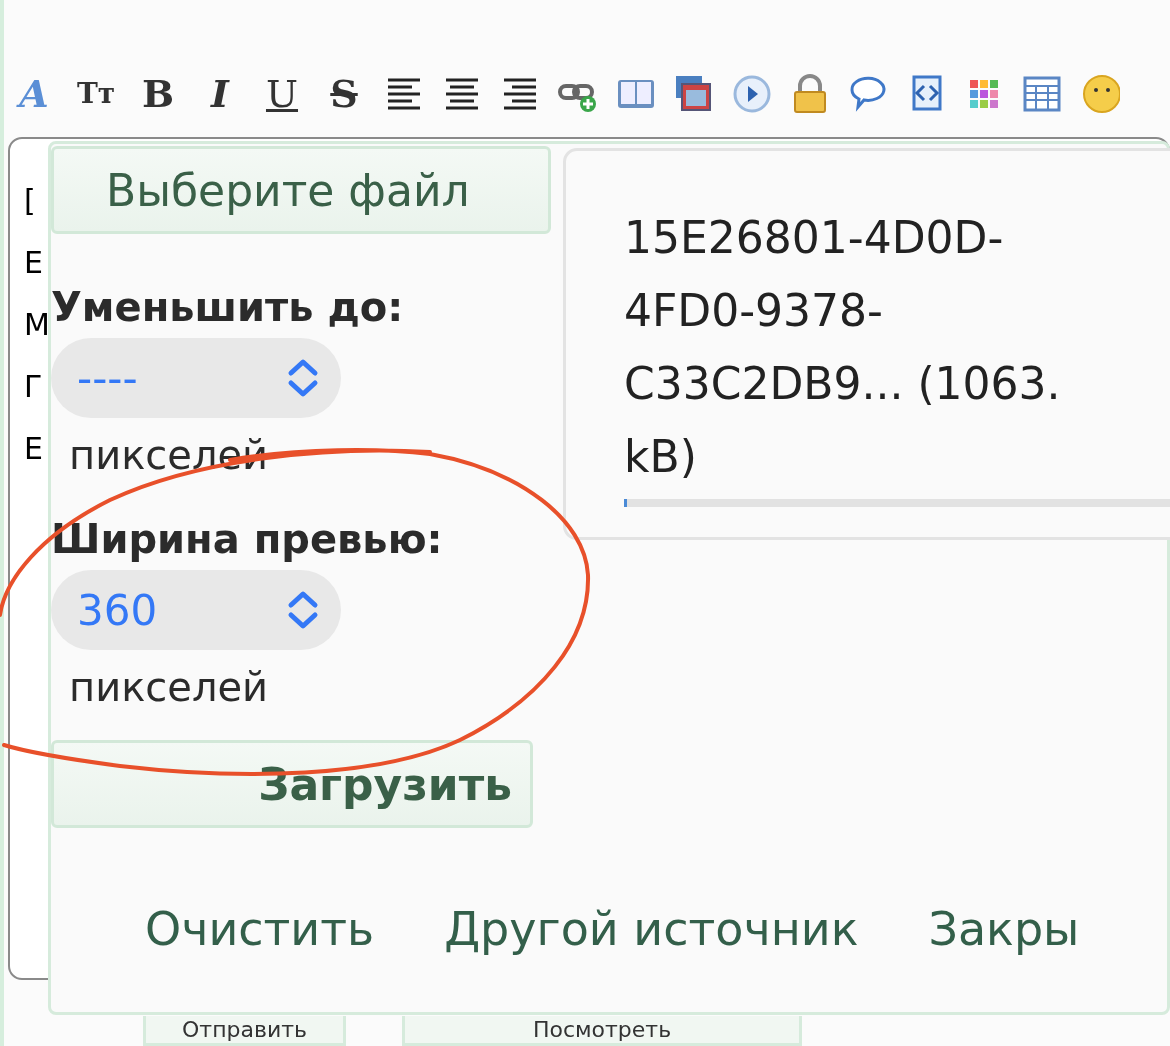  Describe the element at coordinates (868, 94) in the screenshot. I see `speech-bubble-icon` at that location.